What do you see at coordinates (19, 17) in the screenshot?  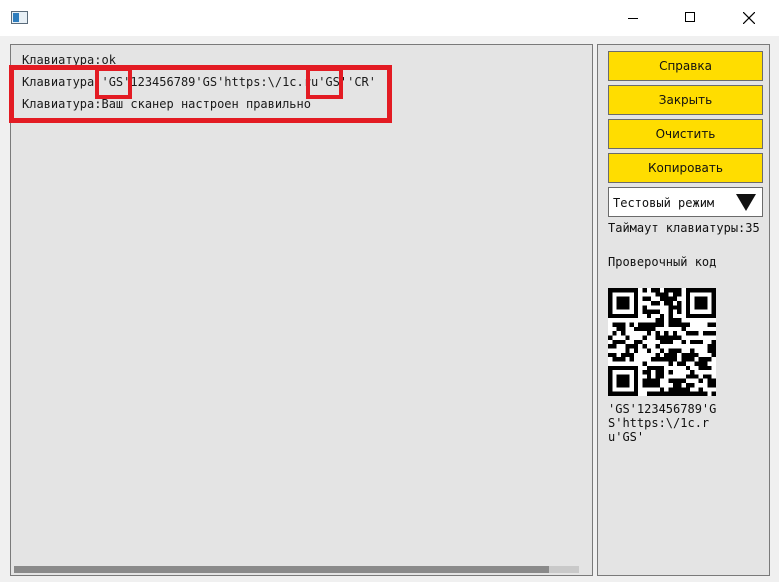 I see `app-window-icon` at bounding box center [19, 17].